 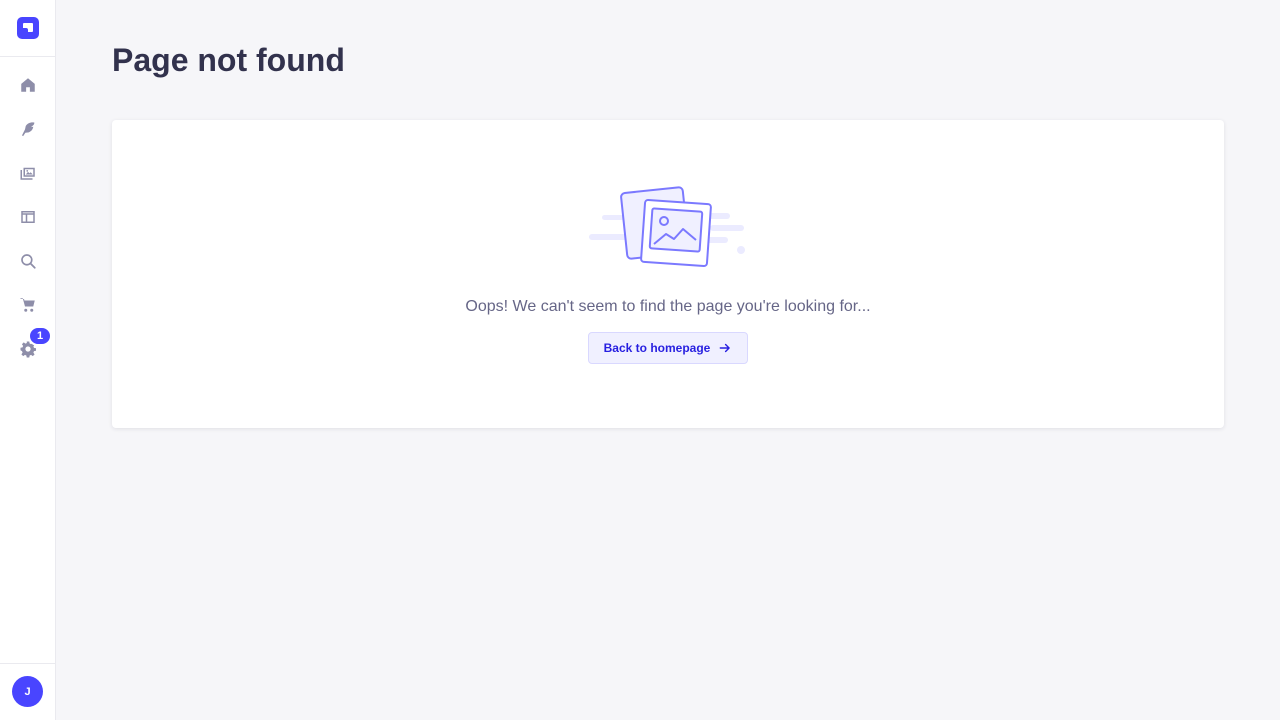 What do you see at coordinates (27, 663) in the screenshot?
I see `sidebar-bottom-divider` at bounding box center [27, 663].